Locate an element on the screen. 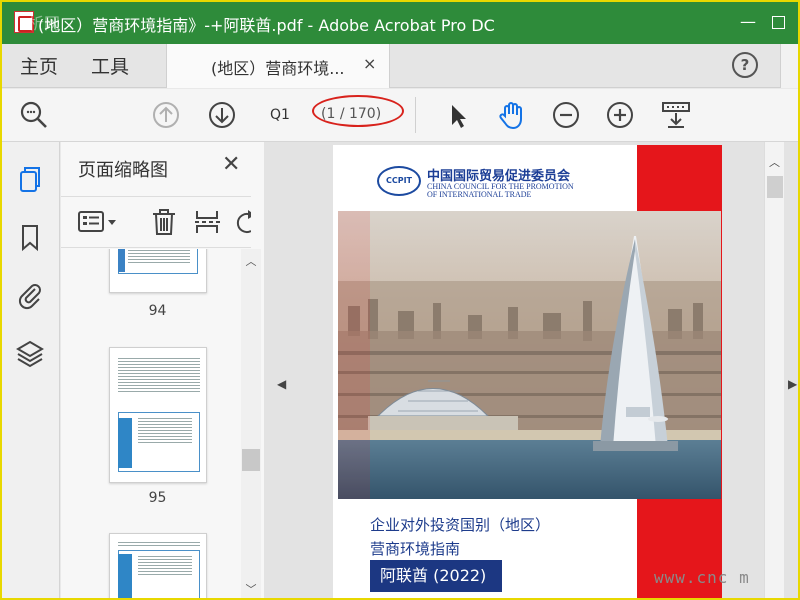  delete-icon is located at coordinates (164, 222).